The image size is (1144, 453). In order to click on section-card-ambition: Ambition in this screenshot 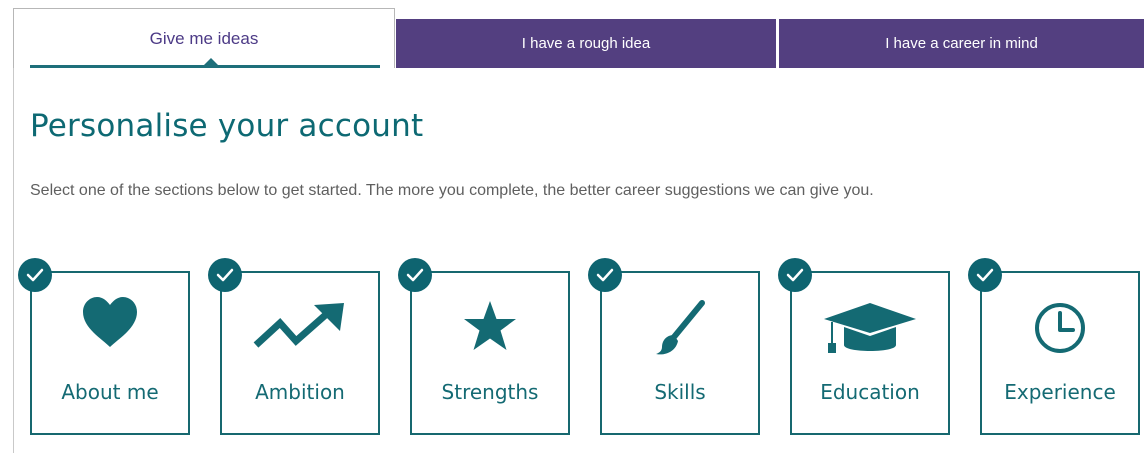, I will do `click(300, 353)`.